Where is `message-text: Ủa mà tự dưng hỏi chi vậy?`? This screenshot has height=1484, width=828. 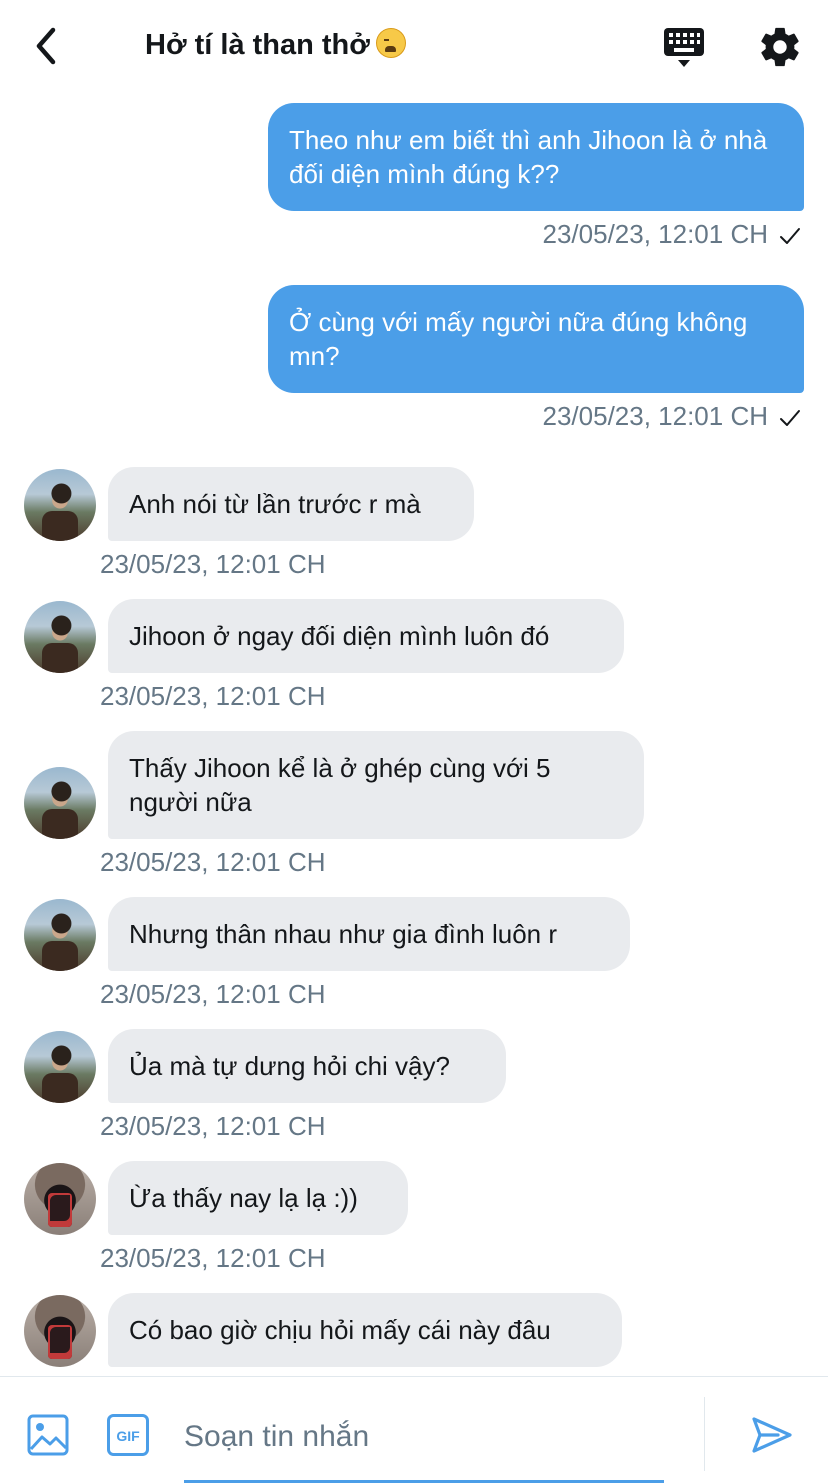
message-text: Ủa mà tự dưng hỏi chi vậy? is located at coordinates (289, 1066).